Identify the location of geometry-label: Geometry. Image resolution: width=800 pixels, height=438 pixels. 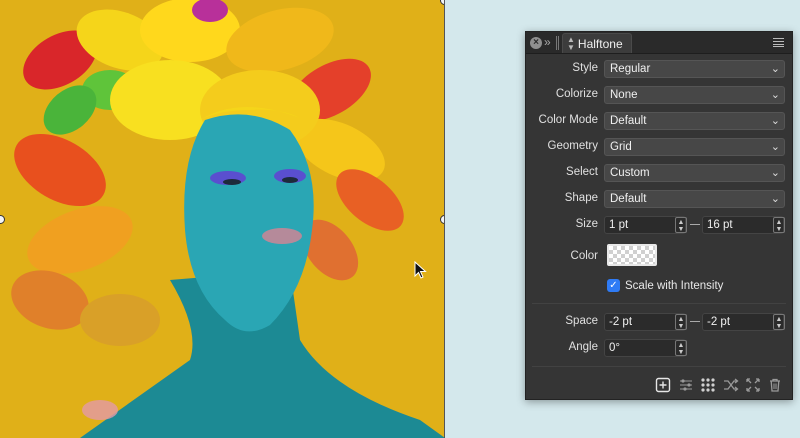
(573, 146).